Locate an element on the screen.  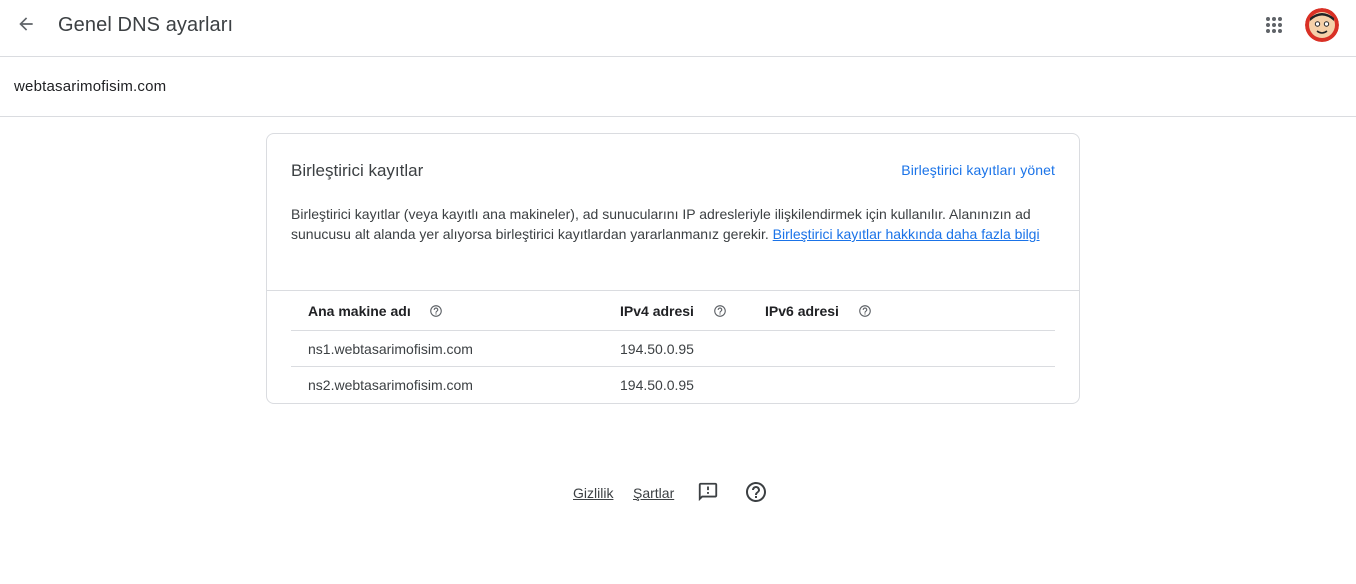
user-avatar-icon is located at coordinates (1322, 25).